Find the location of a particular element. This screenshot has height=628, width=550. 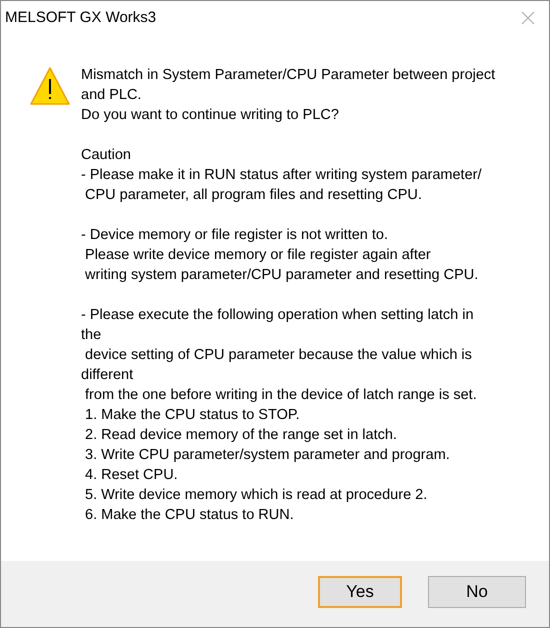

message-line: 5. Write device memory which is read at procedure 2. is located at coordinates (256, 495).